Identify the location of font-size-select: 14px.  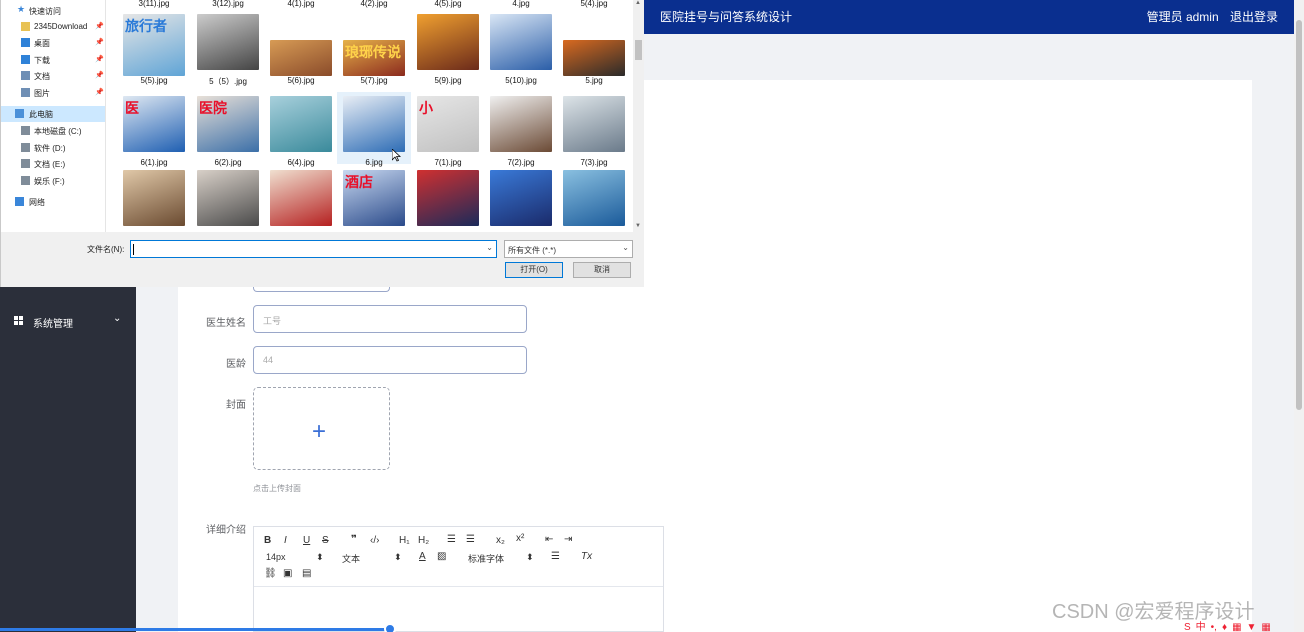
(276, 557).